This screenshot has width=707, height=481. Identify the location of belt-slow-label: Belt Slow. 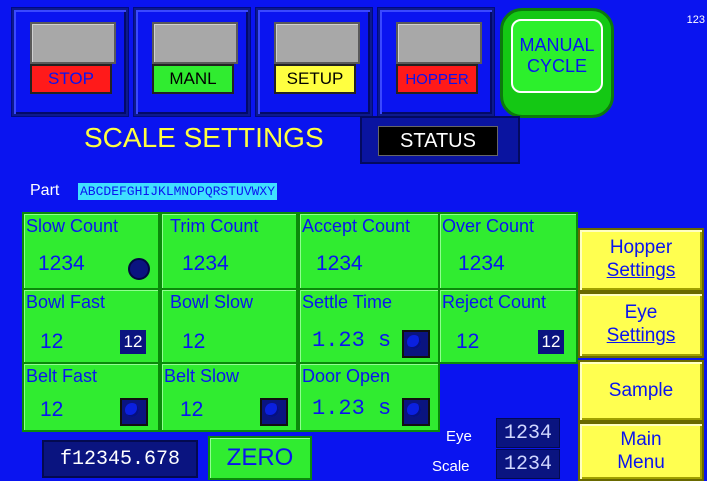
(202, 376).